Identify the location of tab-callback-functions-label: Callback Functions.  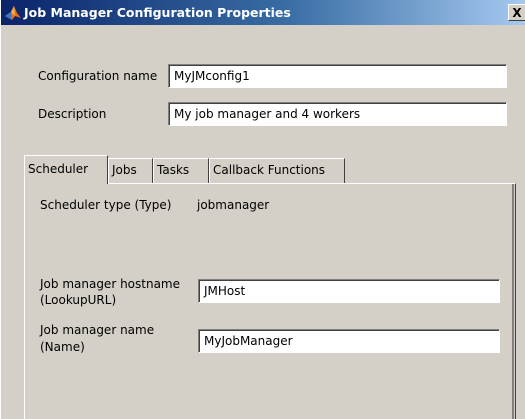
(269, 170).